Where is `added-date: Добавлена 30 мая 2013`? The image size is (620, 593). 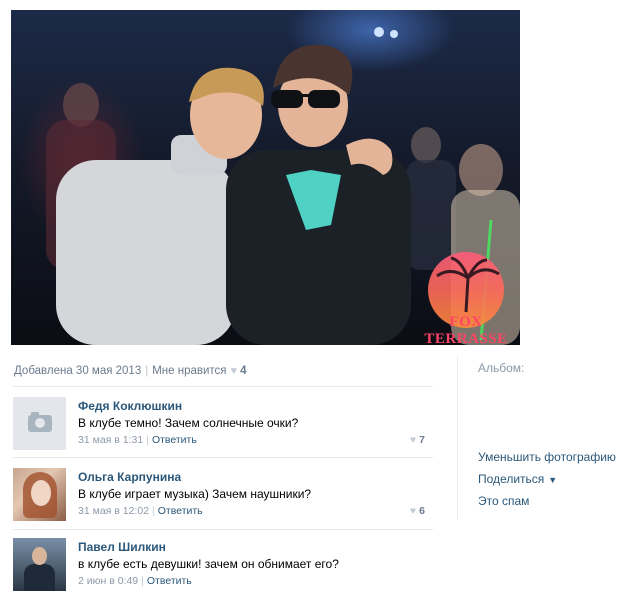 added-date: Добавлена 30 мая 2013 is located at coordinates (78, 371).